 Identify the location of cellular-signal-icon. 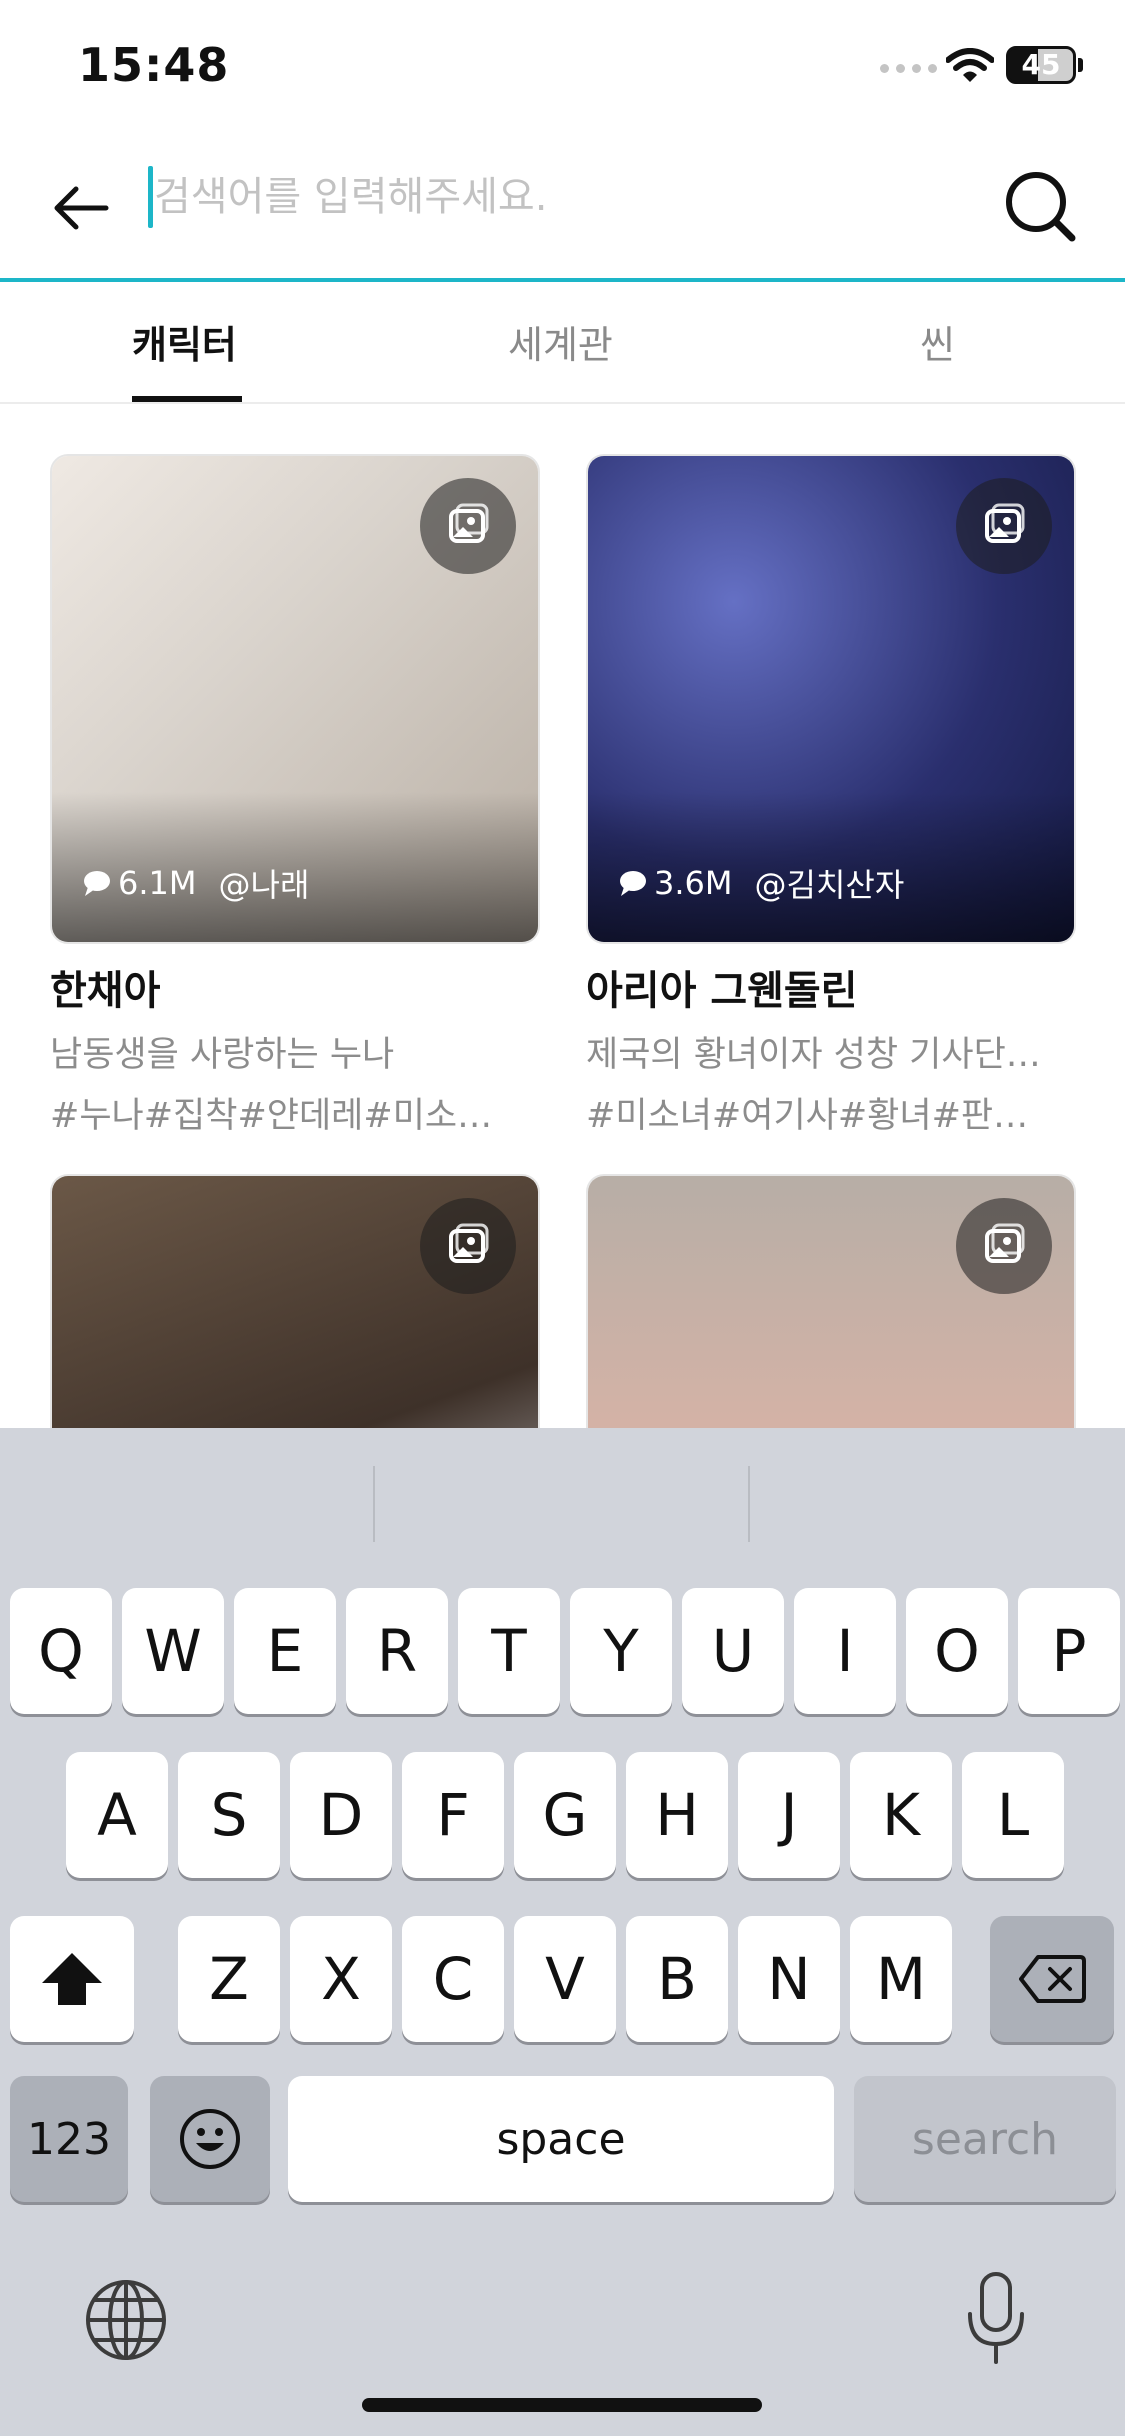
(908, 68).